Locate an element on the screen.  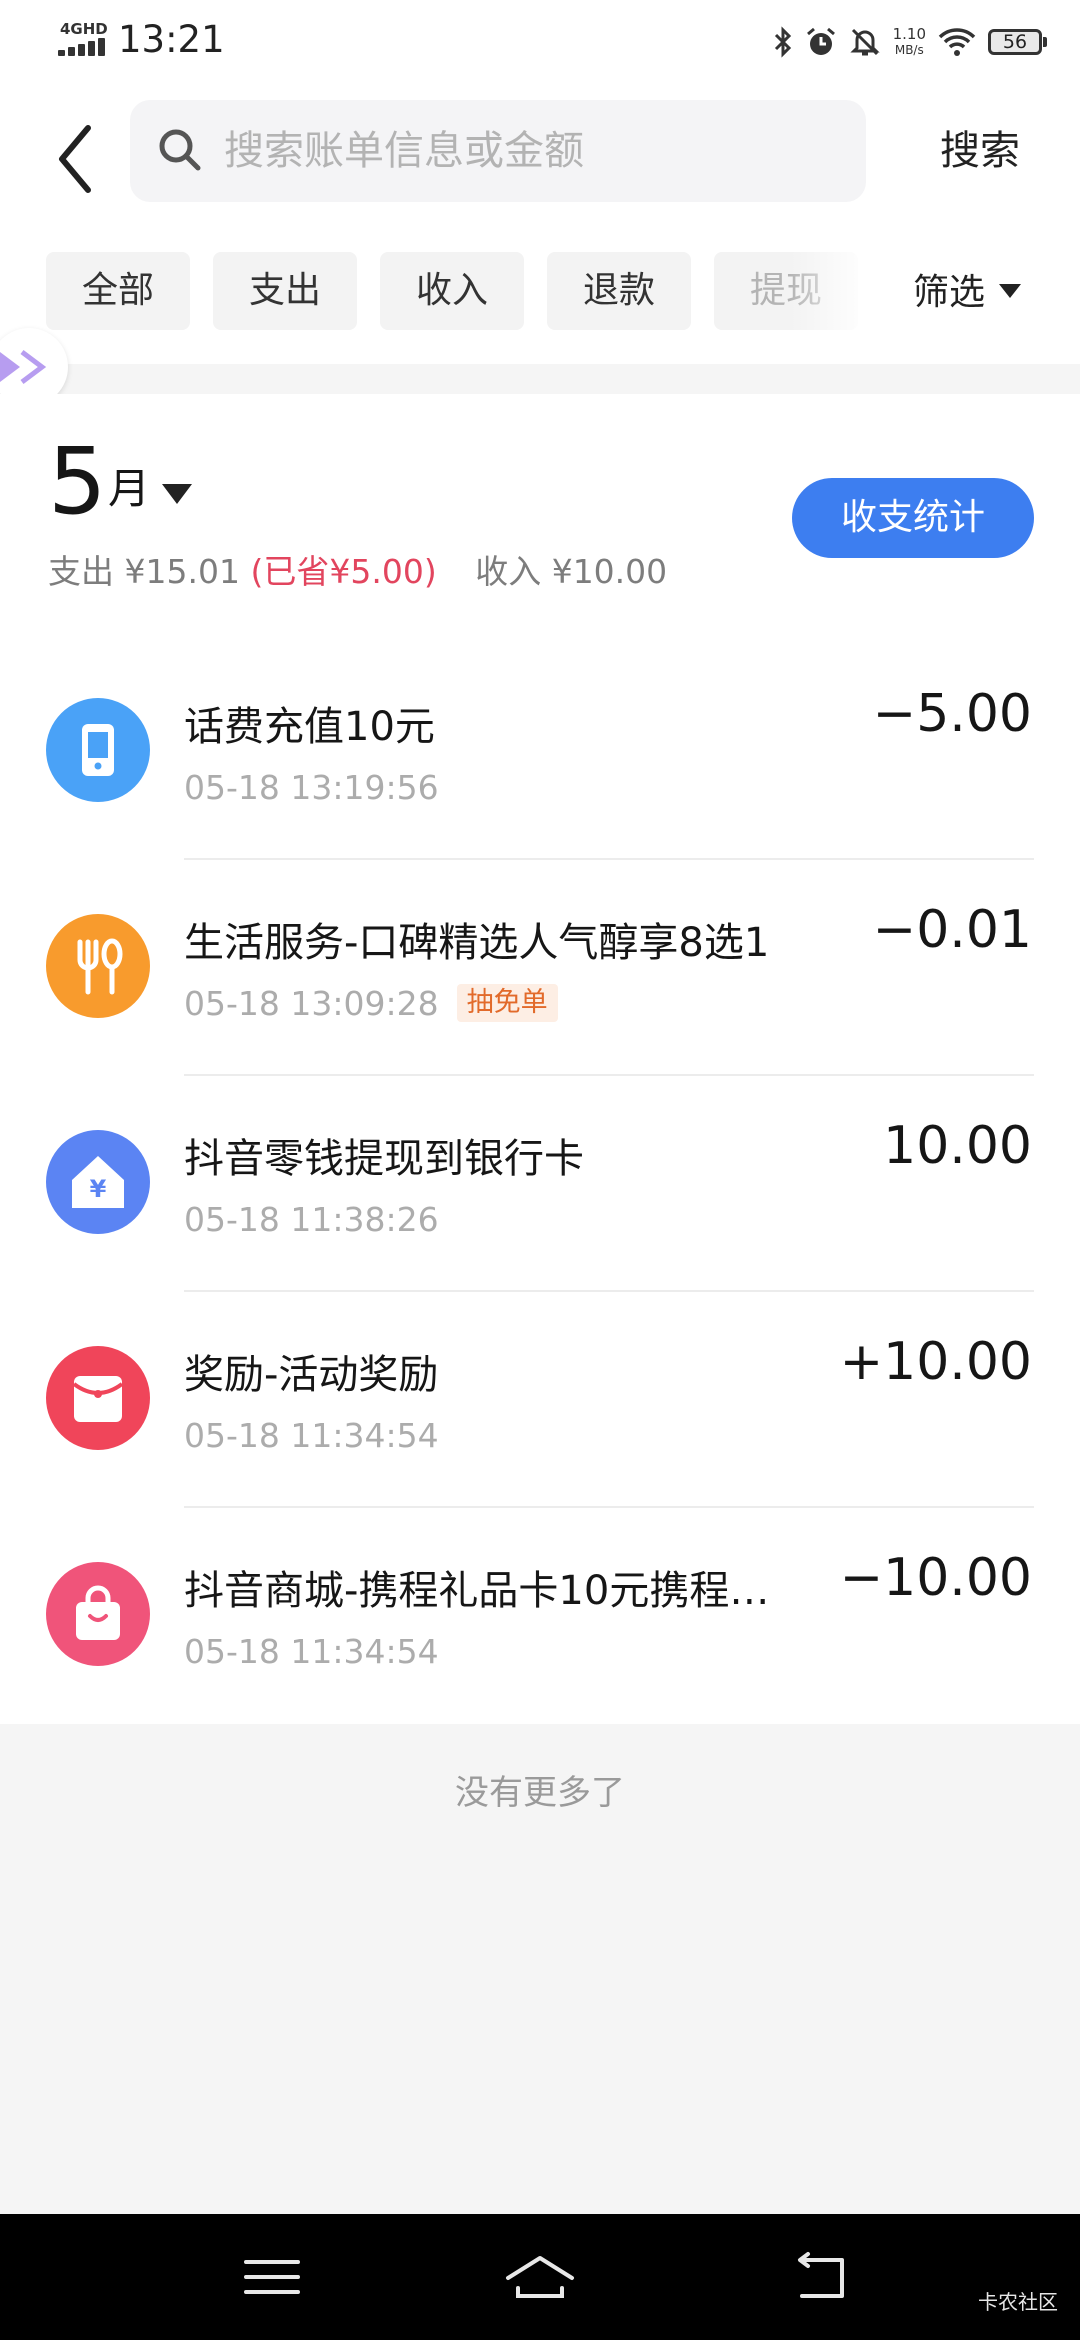
free-order-badge: 抽免单 is located at coordinates (507, 1003).